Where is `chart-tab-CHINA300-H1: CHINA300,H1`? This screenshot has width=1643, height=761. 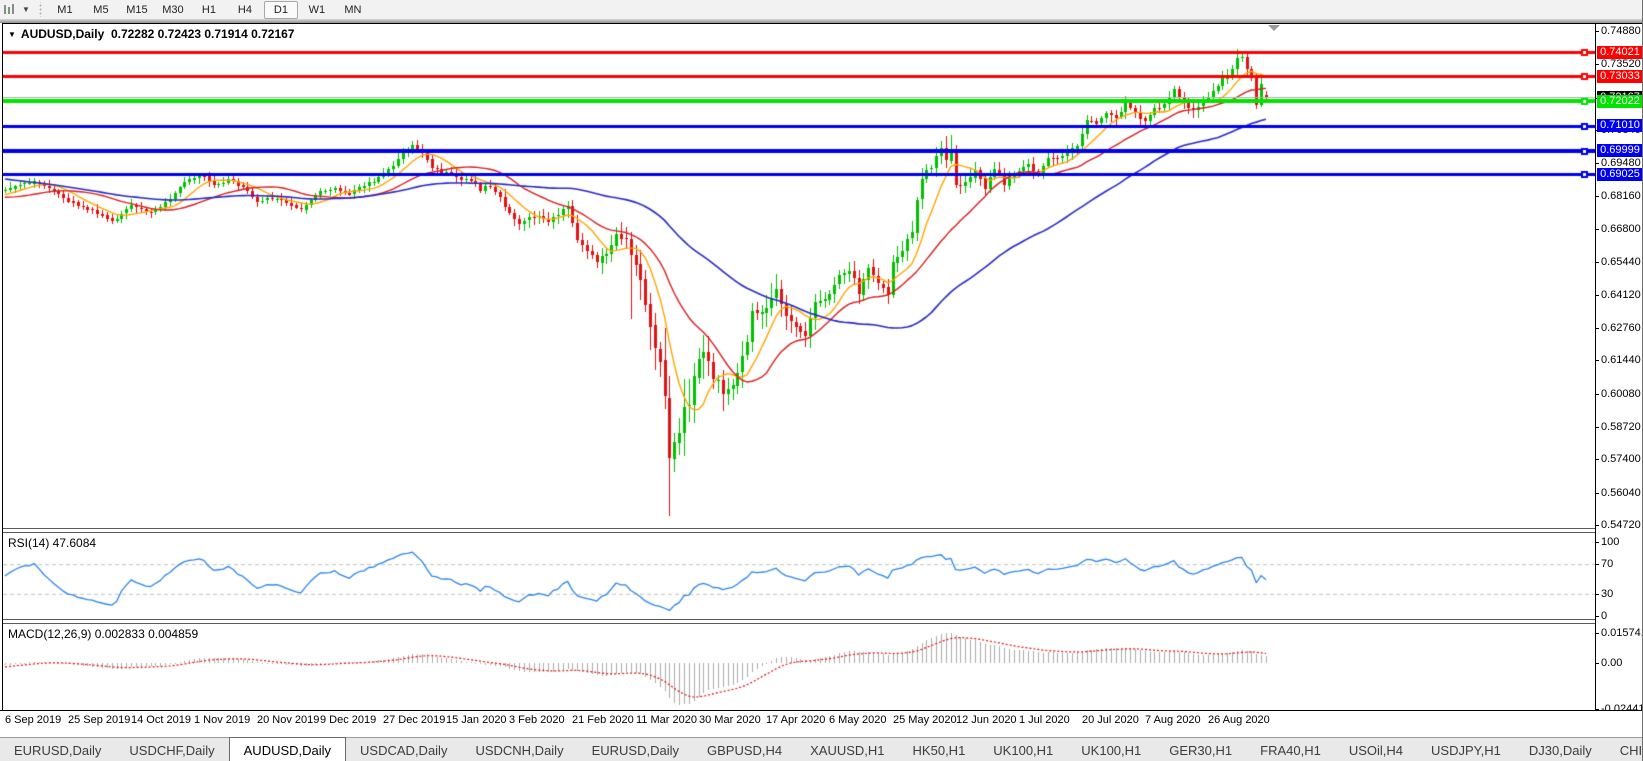
chart-tab-CHINA300-H1: CHINA300,H1 is located at coordinates (1624, 749).